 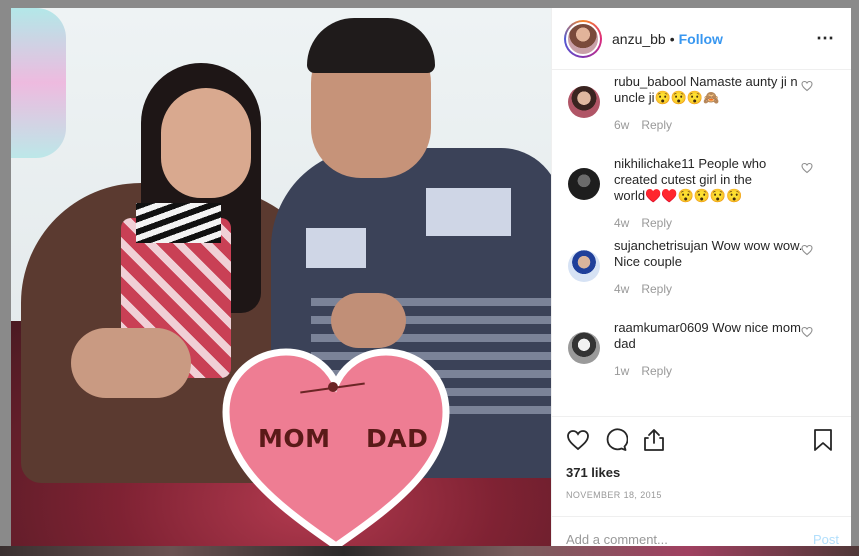 I want to click on likes-count: 371 likes, so click(x=700, y=472).